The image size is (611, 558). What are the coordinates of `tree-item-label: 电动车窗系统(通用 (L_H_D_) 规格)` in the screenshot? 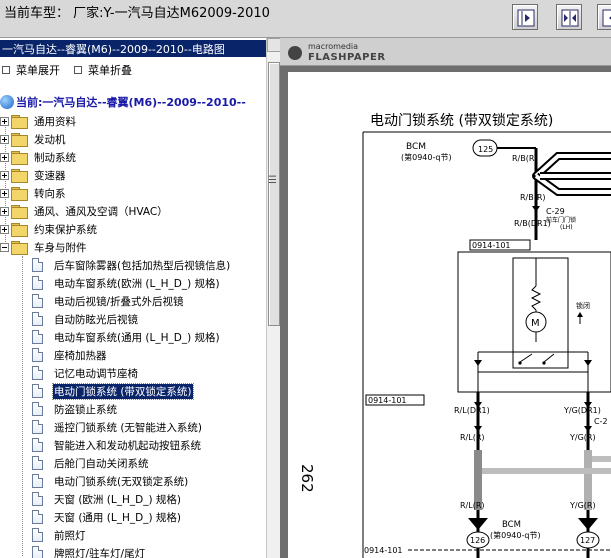 It's located at (137, 337).